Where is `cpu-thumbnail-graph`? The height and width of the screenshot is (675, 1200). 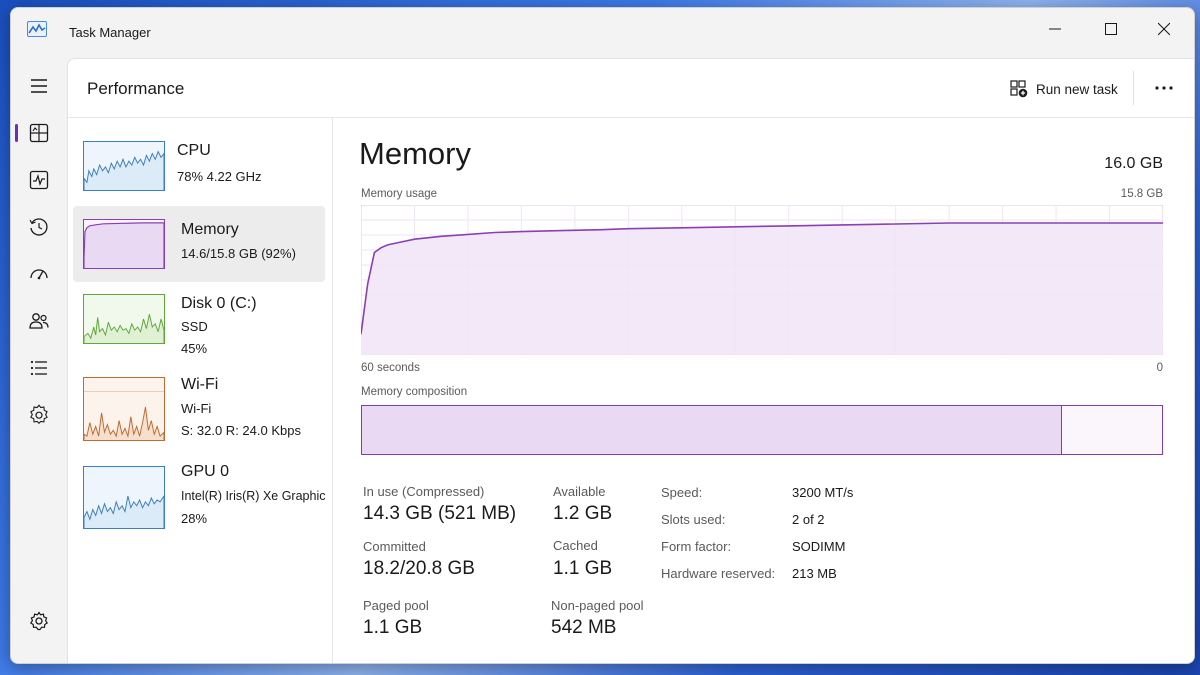 cpu-thumbnail-graph is located at coordinates (124, 166).